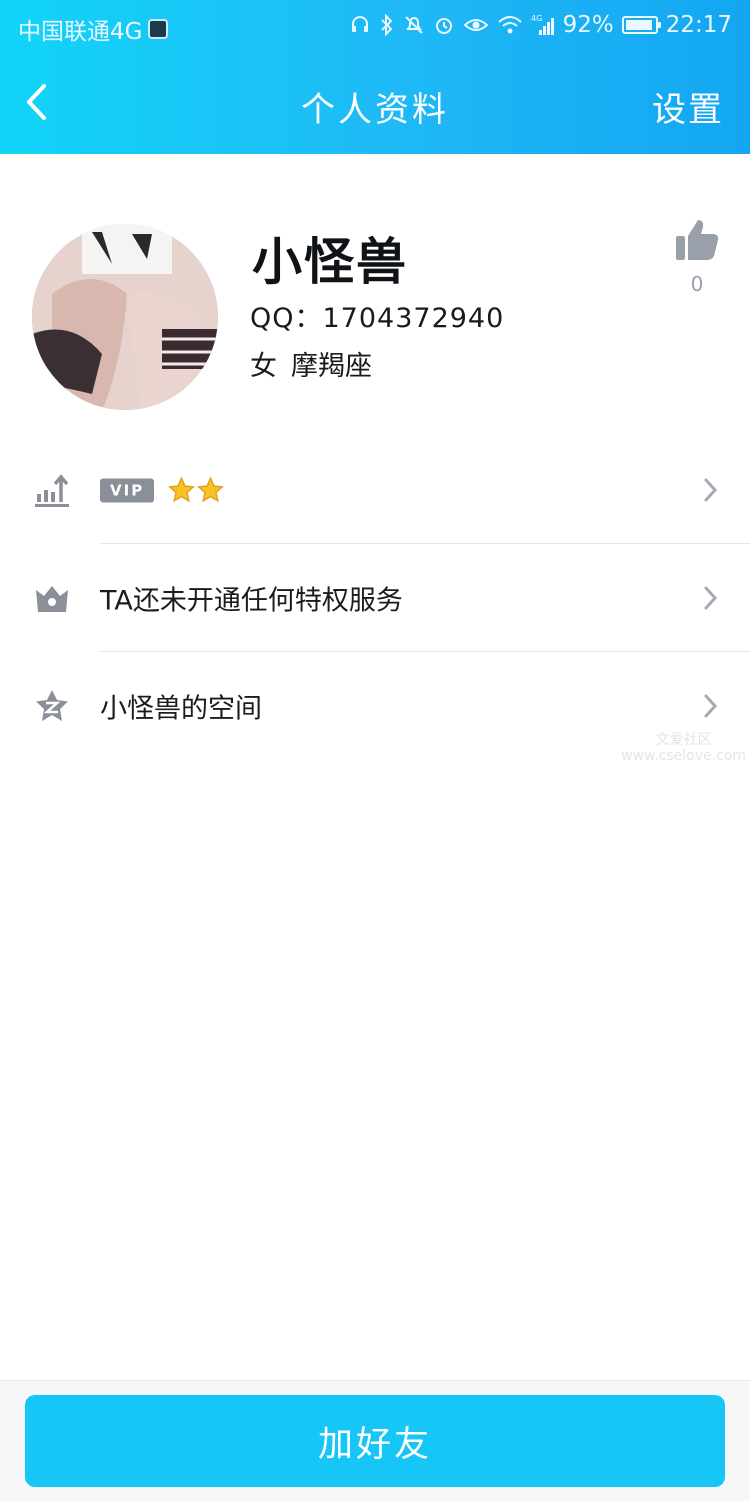 The image size is (750, 1501). Describe the element at coordinates (444, 25) in the screenshot. I see `alarm-icon` at that location.